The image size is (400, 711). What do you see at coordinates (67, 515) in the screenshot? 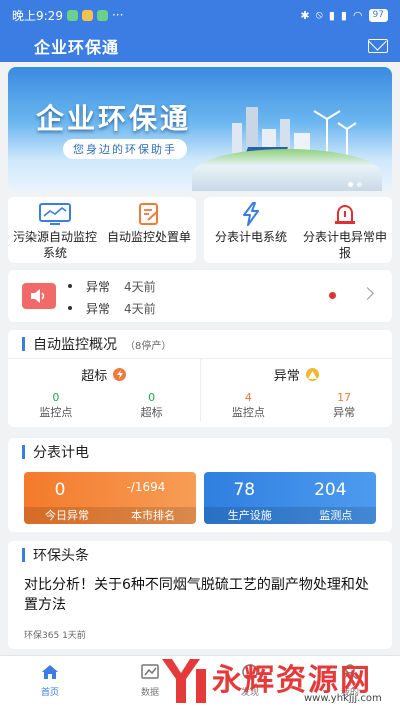
I see `today-abnormal-label: 今日异常` at bounding box center [67, 515].